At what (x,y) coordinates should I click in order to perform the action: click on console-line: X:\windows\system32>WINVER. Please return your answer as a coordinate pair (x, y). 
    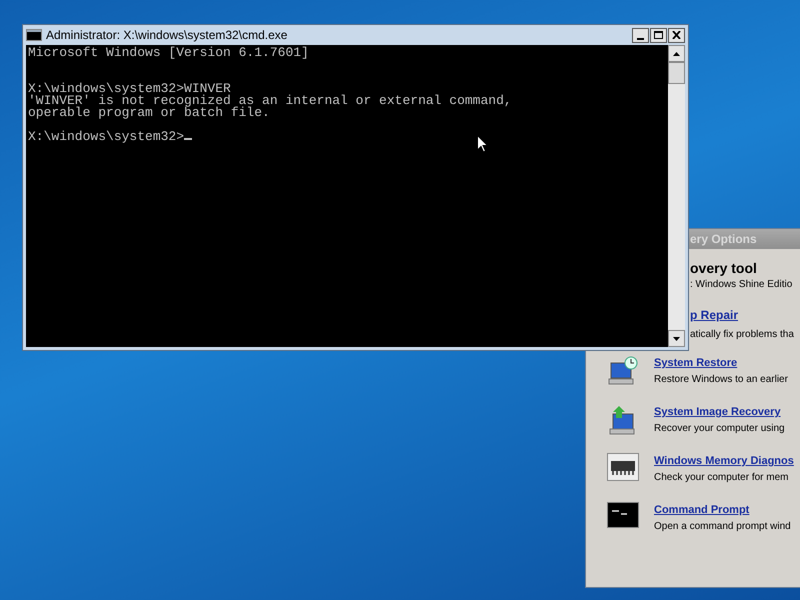
    Looking at the image, I should click on (129, 88).